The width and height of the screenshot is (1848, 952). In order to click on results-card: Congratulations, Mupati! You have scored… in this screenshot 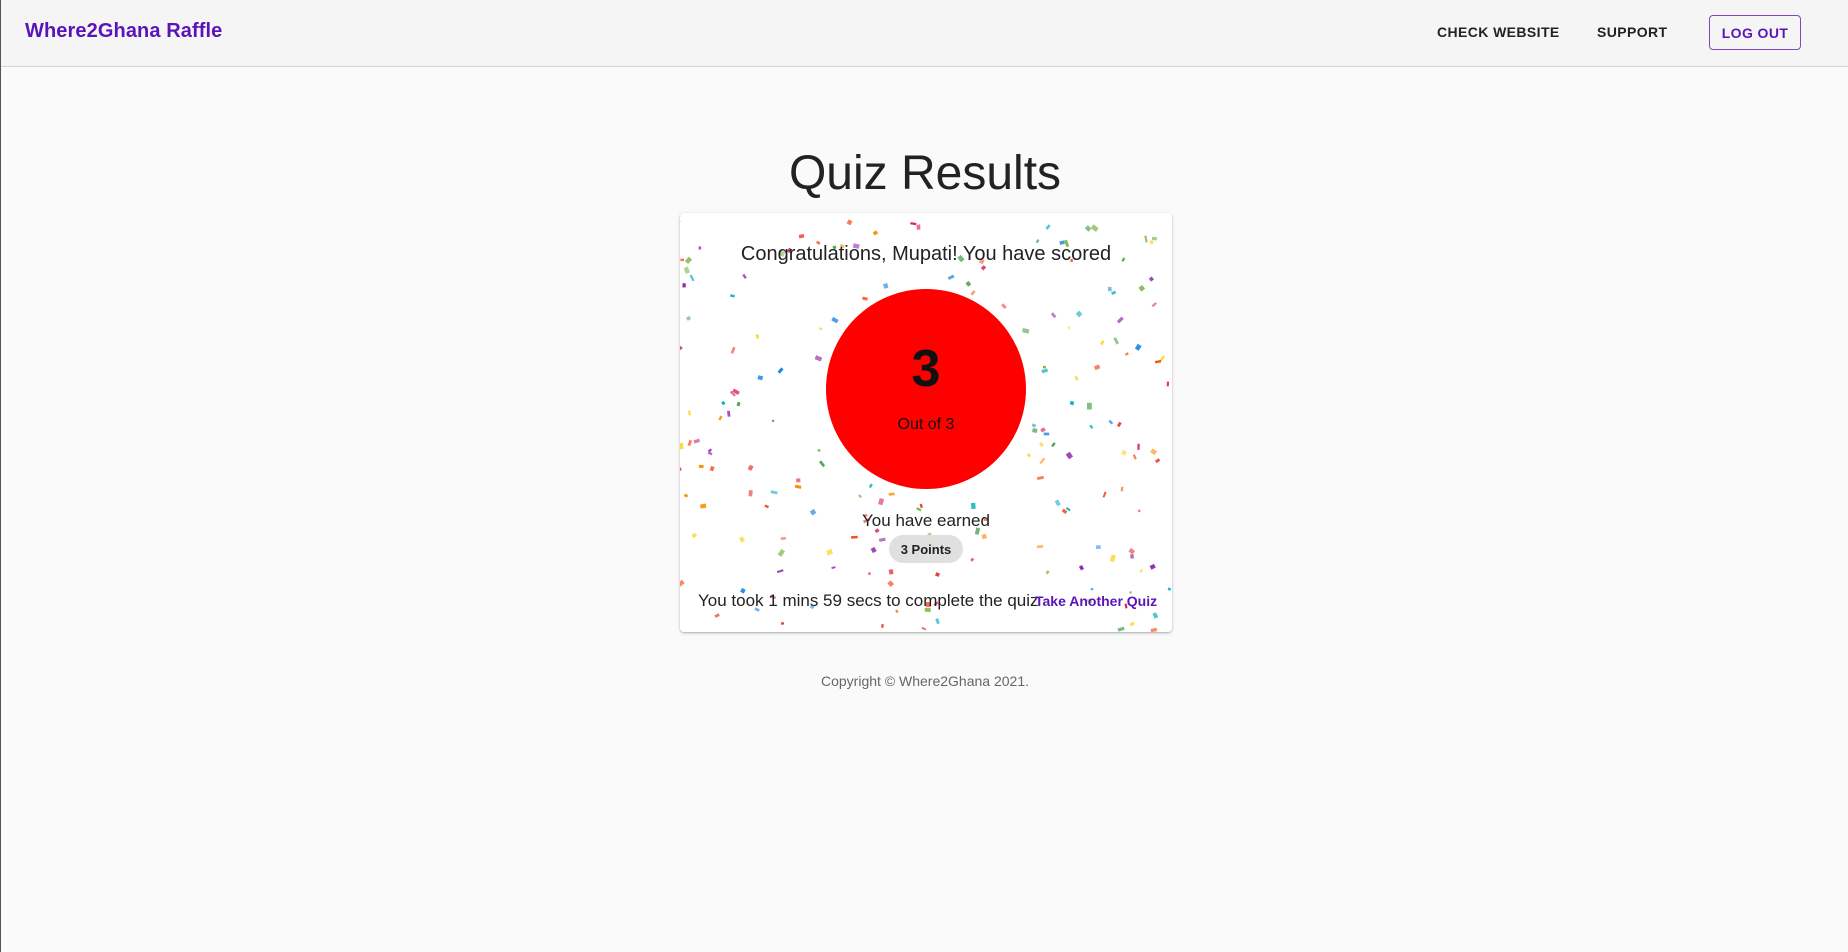, I will do `click(926, 422)`.